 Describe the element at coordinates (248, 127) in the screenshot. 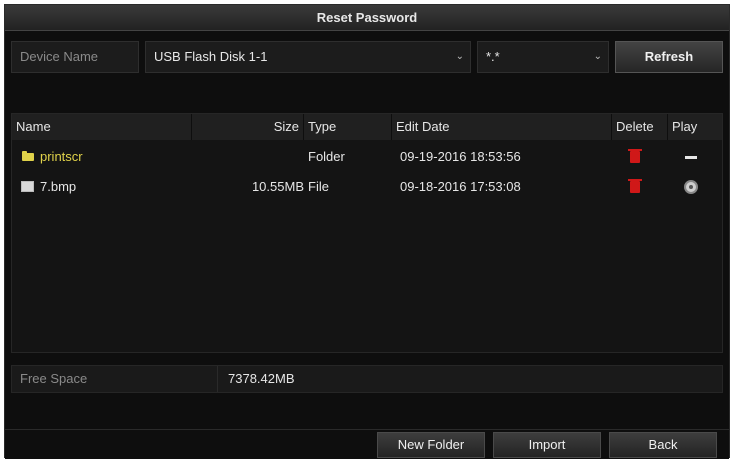

I see `column-size: Size` at that location.